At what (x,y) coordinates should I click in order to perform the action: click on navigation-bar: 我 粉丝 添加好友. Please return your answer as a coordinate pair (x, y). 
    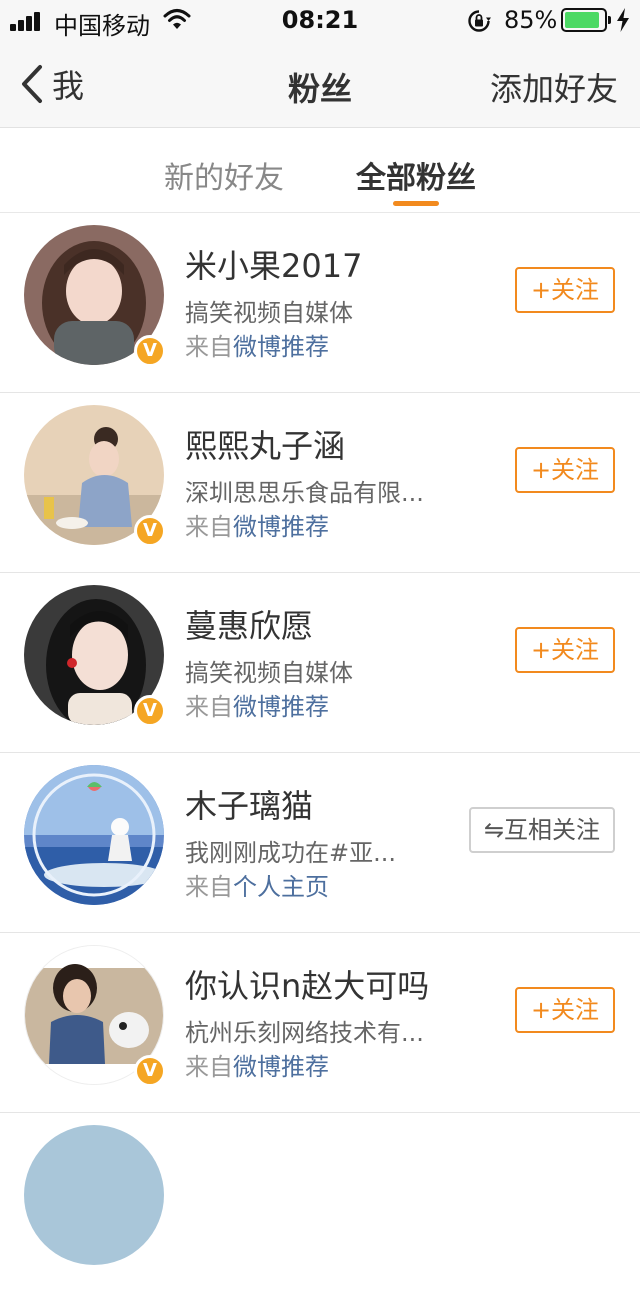
    Looking at the image, I should click on (320, 84).